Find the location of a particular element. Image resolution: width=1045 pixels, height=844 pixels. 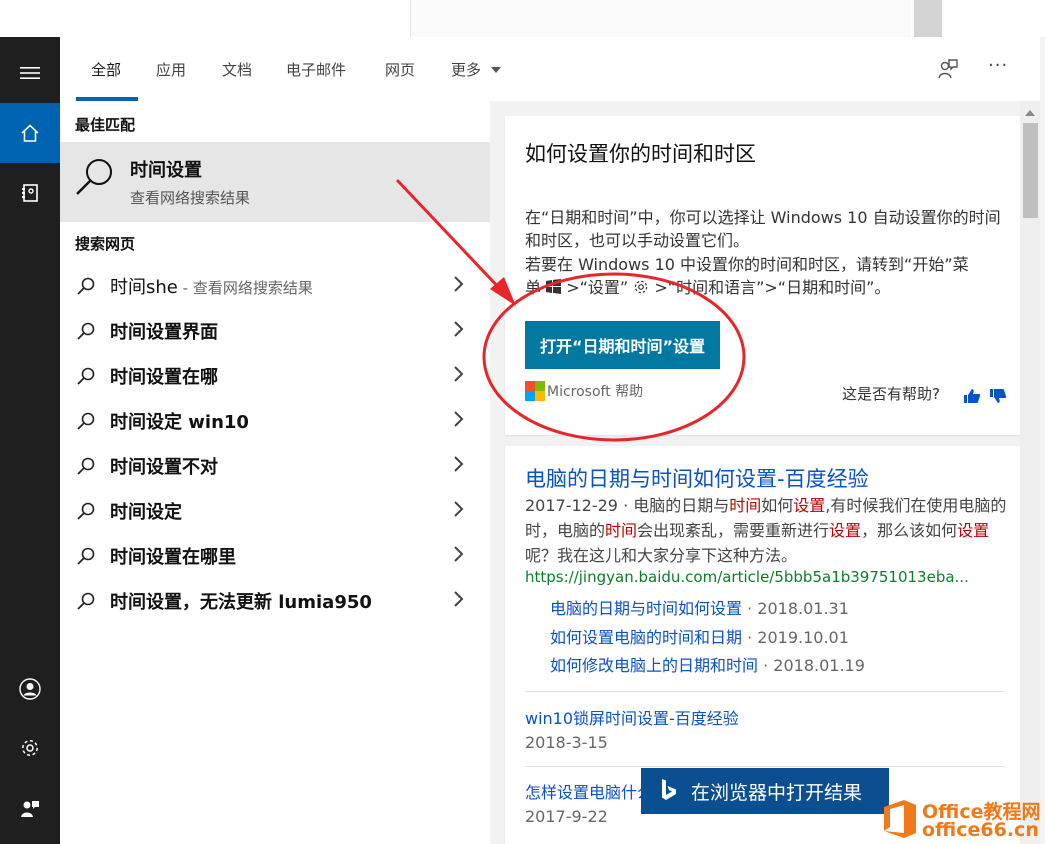

sub-result: 电脑的日期与时间如何设置 · 2018.01.31 is located at coordinates (699, 607).